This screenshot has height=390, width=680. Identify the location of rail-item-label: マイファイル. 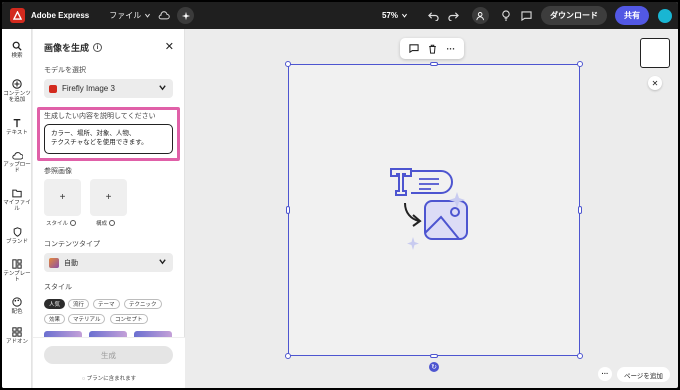
(17, 206).